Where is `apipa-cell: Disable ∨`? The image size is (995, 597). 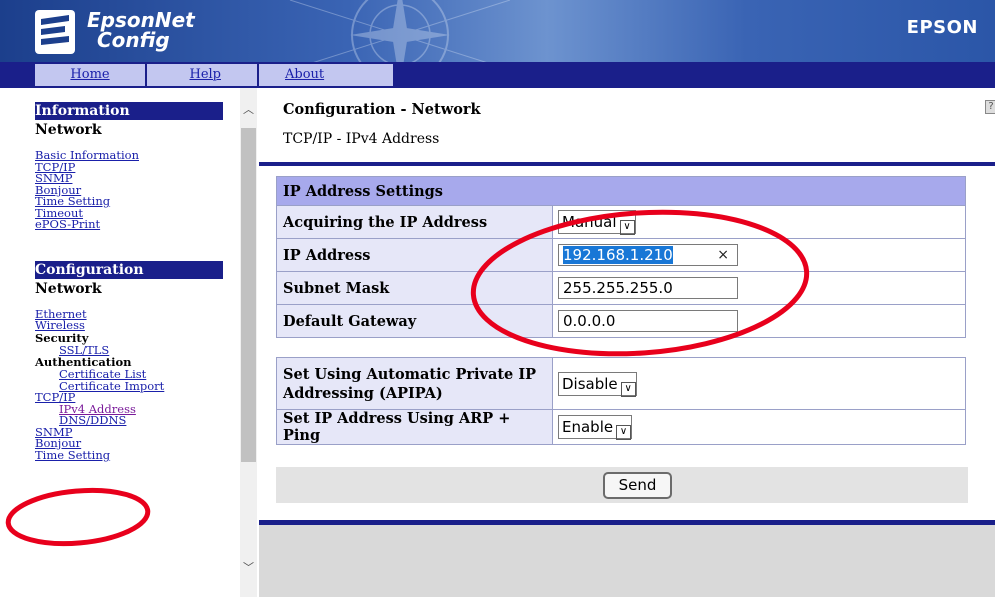
apipa-cell: Disable ∨ is located at coordinates (759, 383).